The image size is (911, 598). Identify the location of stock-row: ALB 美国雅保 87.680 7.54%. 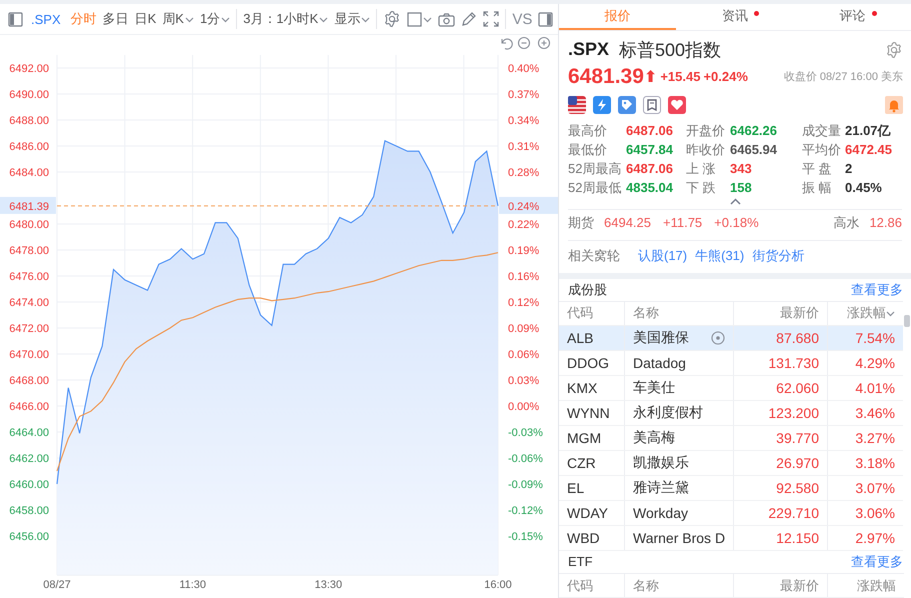
(731, 338).